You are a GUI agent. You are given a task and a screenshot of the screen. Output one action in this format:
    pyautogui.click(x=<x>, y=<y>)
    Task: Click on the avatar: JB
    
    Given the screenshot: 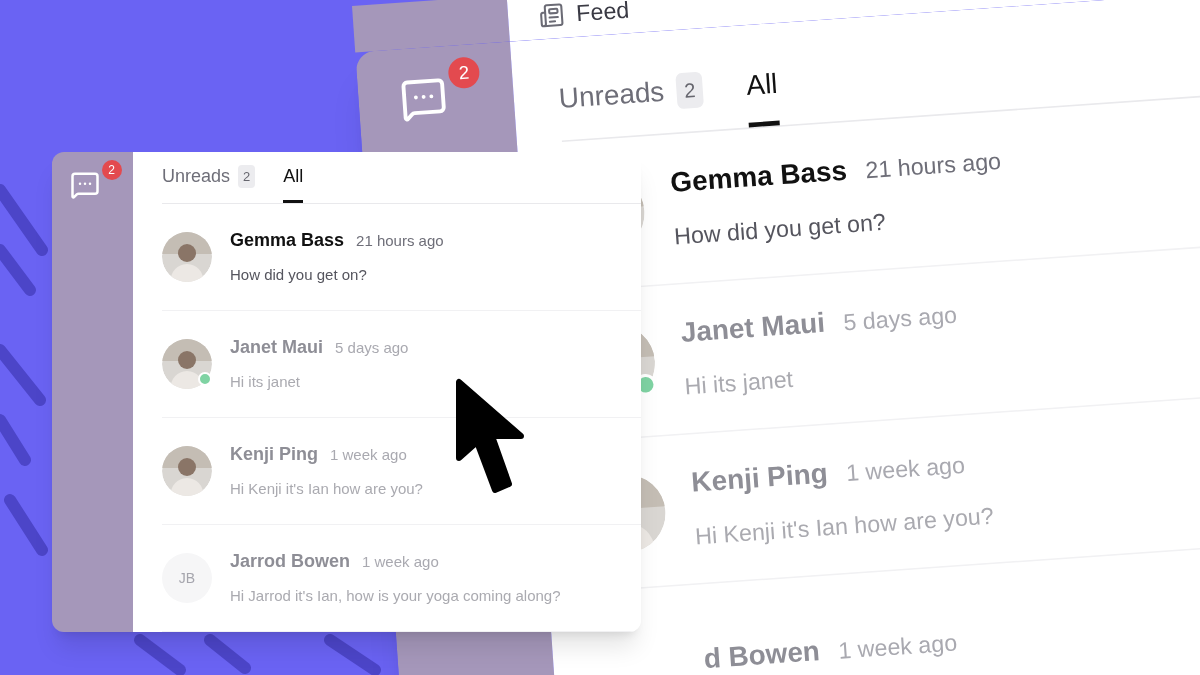 What is the action you would take?
    pyautogui.click(x=187, y=578)
    